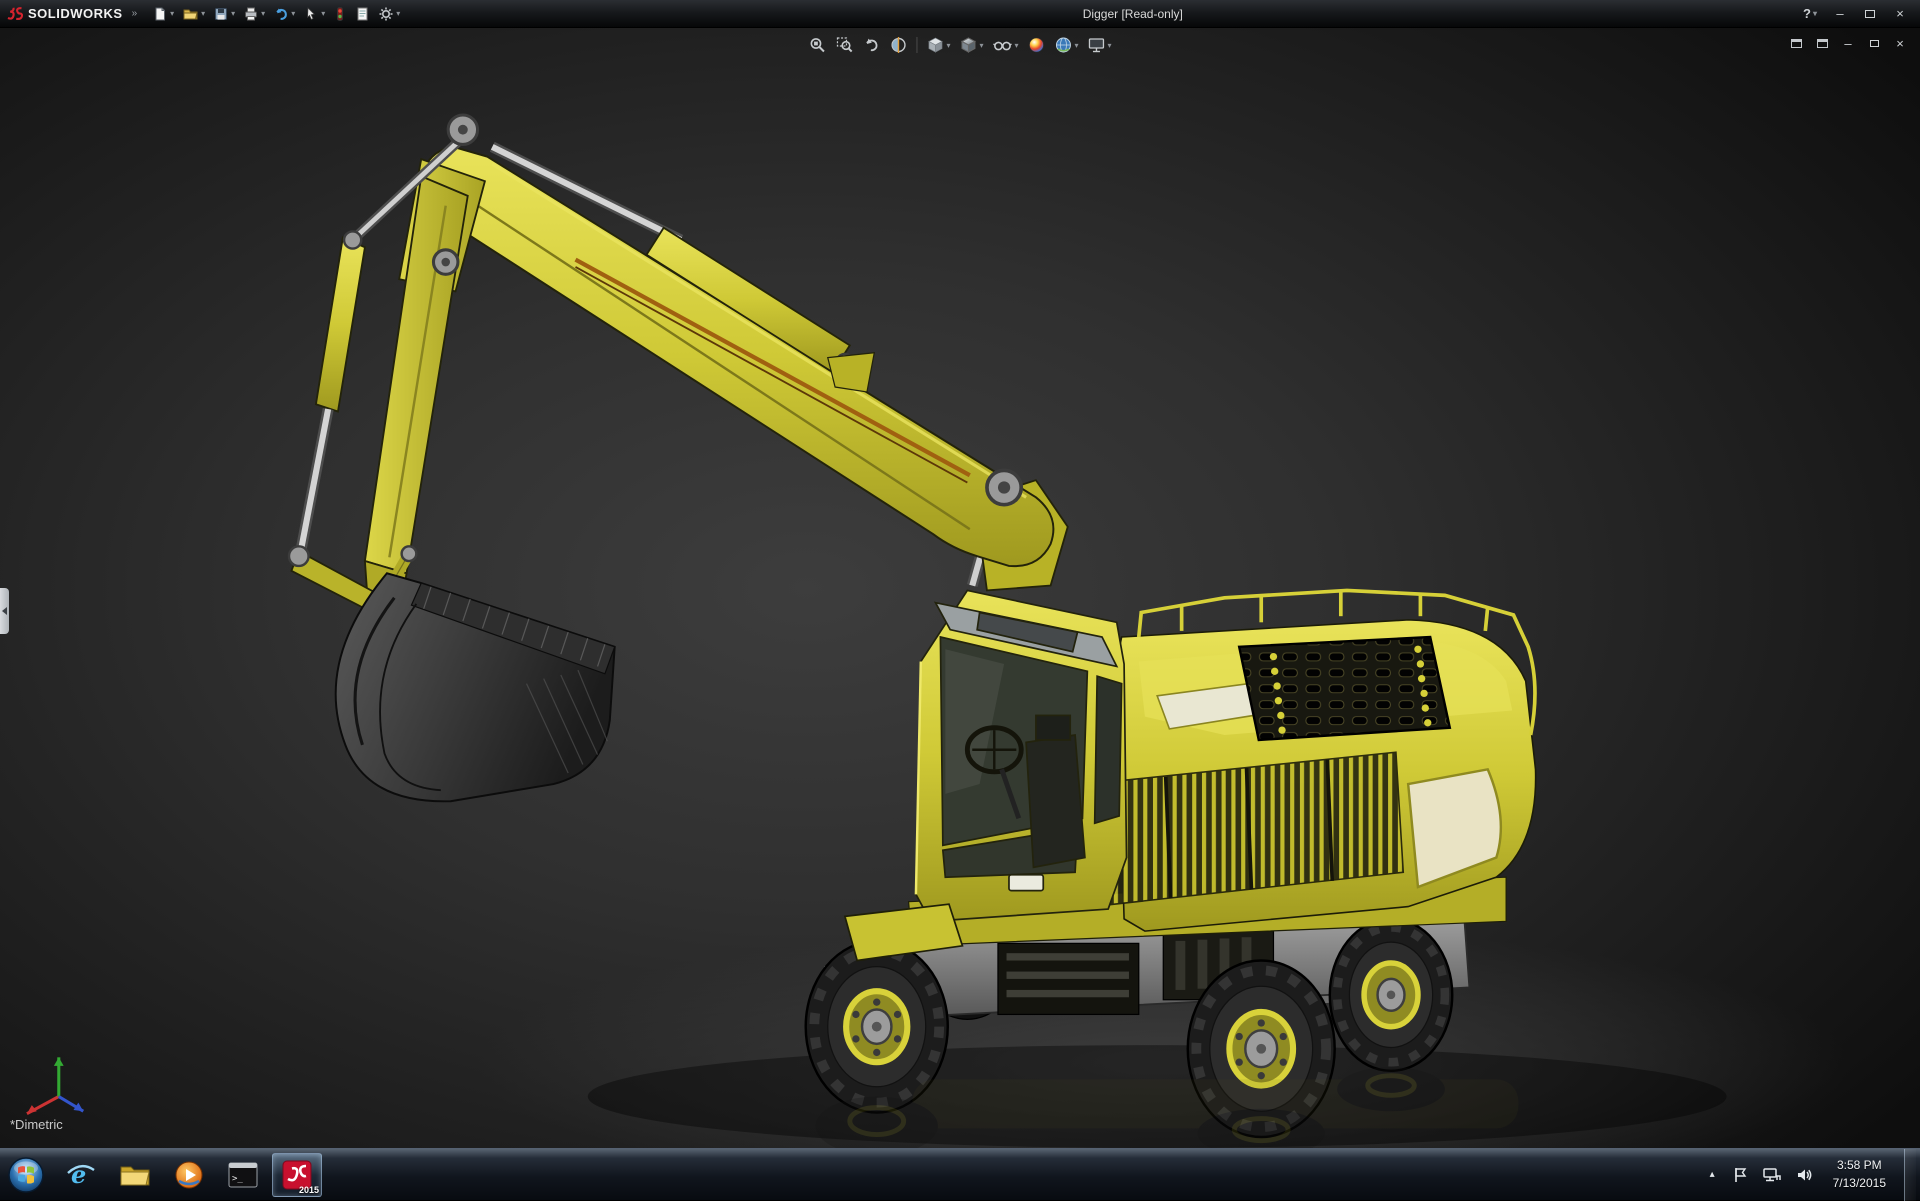  I want to click on taskbar-buttons: e, so click(189, 1175).